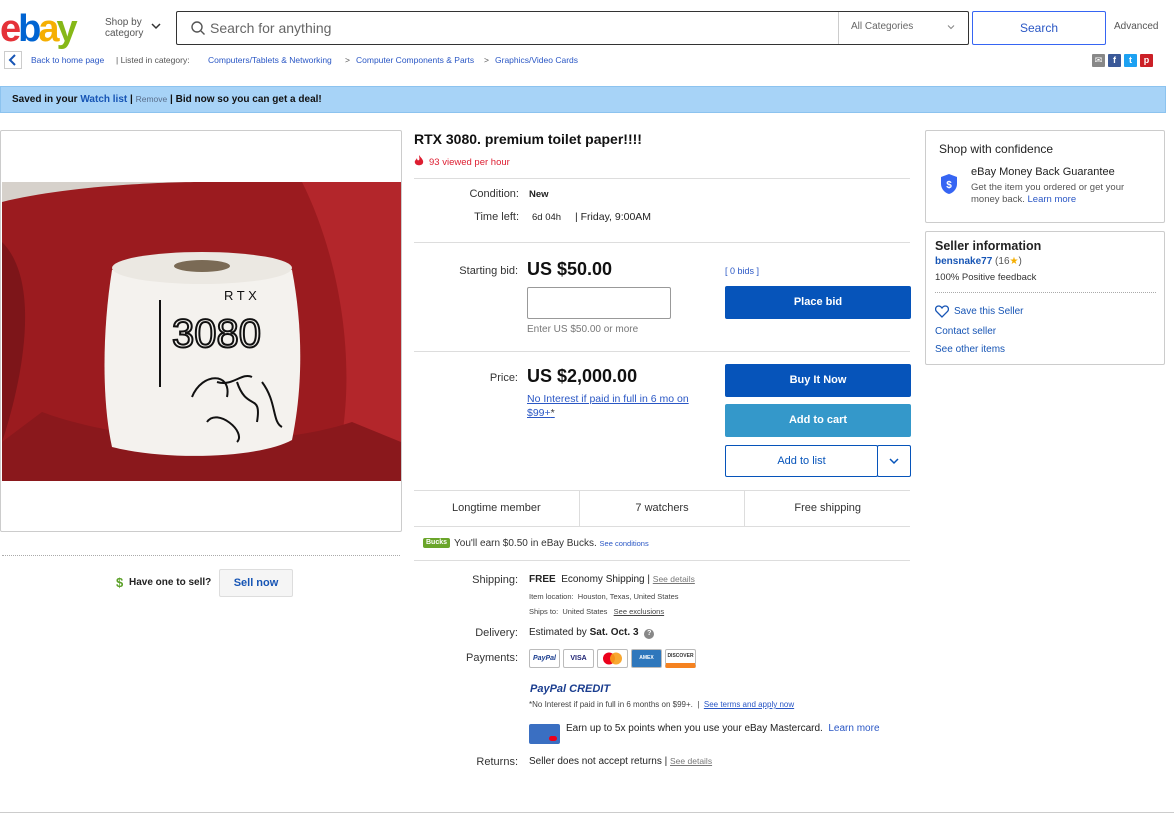 The width and height of the screenshot is (1174, 817). I want to click on share-icons: ✉ f t p, so click(1124, 61).